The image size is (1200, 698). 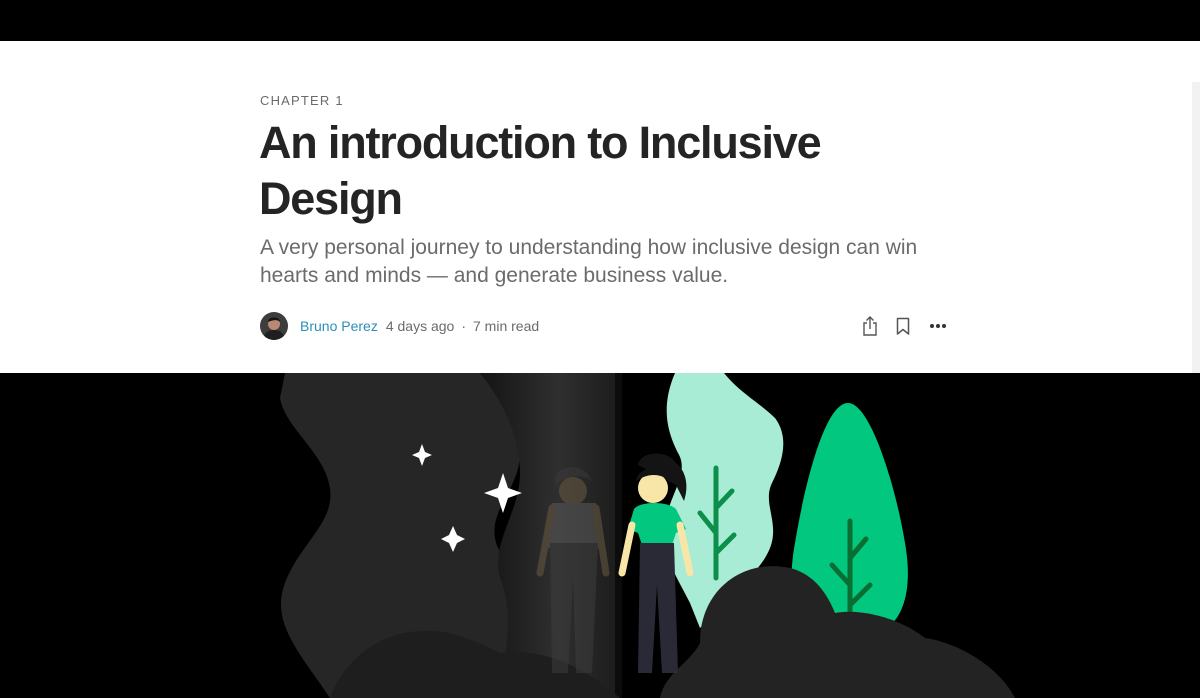 I want to click on chapter-label: CHAPTER 1, so click(x=302, y=100).